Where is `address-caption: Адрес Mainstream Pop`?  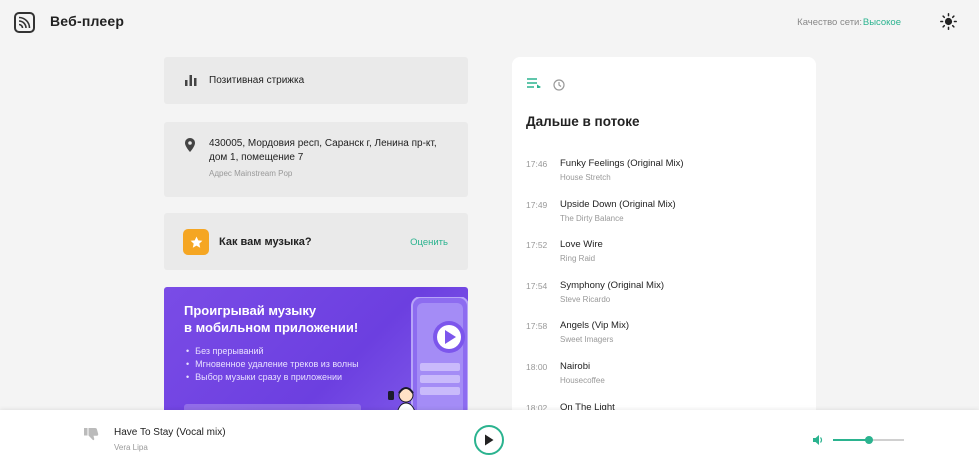
address-caption: Адрес Mainstream Pop is located at coordinates (251, 173).